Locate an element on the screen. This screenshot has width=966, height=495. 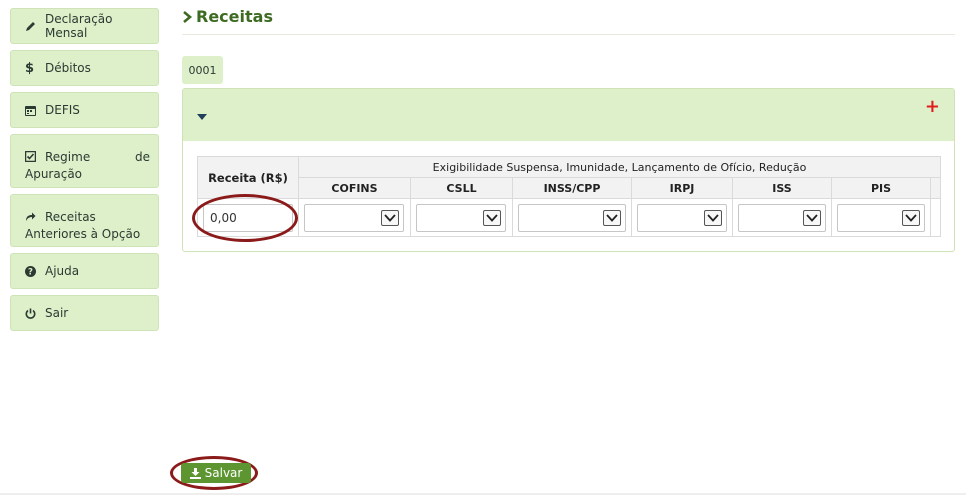
chevron-right-icon is located at coordinates (187, 16).